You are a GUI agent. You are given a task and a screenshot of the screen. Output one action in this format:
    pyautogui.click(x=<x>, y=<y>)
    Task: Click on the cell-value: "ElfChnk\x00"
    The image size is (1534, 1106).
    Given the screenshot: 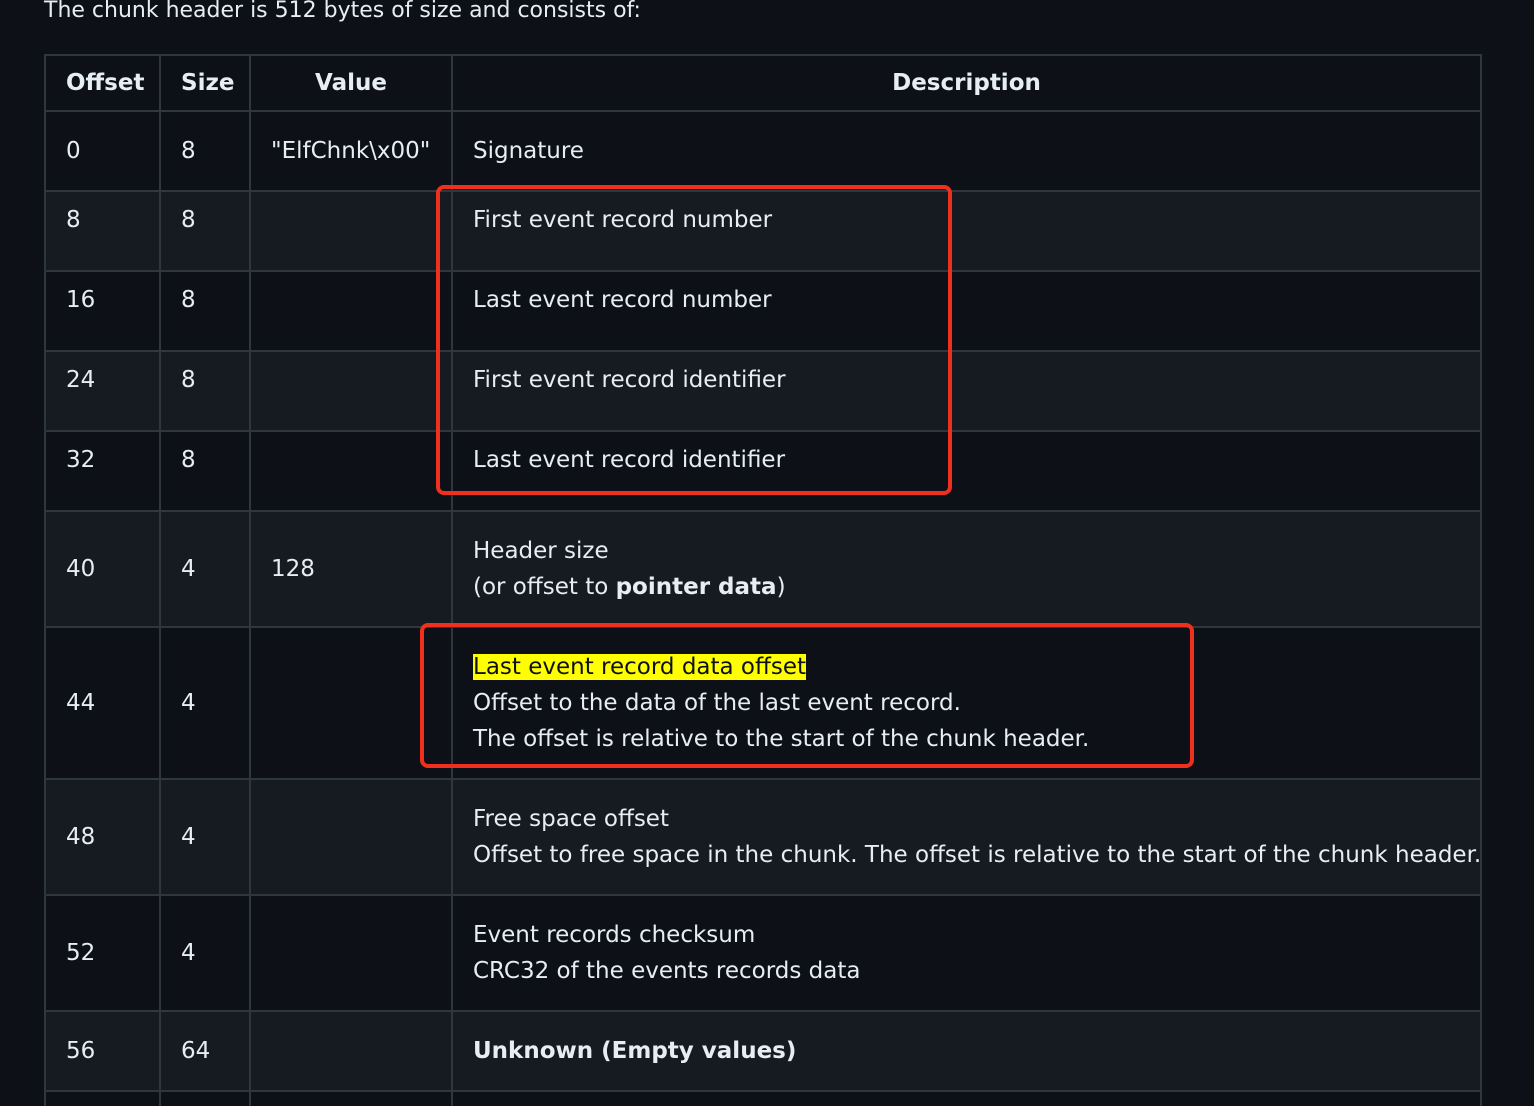 What is the action you would take?
    pyautogui.click(x=351, y=151)
    